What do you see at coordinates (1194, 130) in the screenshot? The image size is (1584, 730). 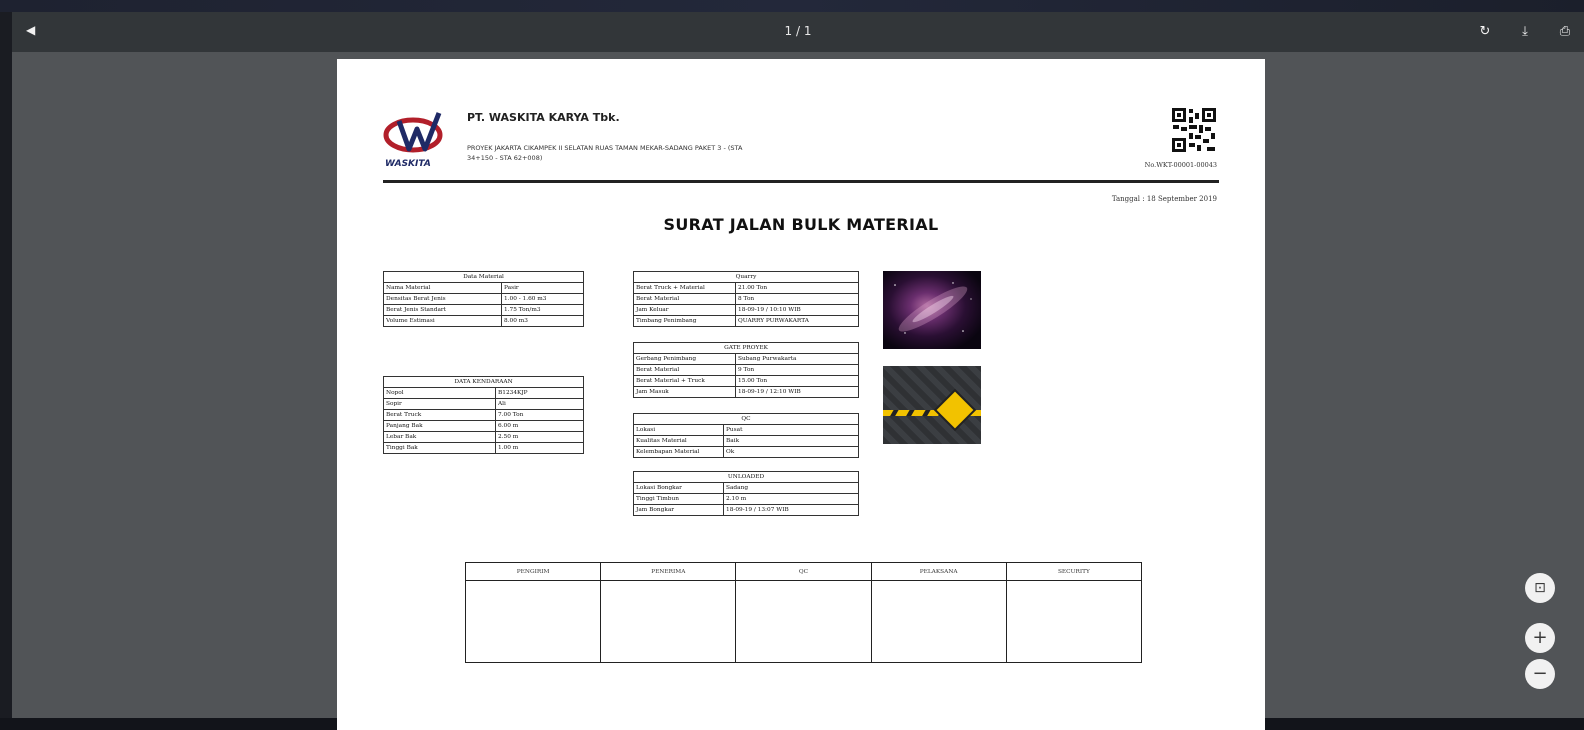 I see `qr-code-icon` at bounding box center [1194, 130].